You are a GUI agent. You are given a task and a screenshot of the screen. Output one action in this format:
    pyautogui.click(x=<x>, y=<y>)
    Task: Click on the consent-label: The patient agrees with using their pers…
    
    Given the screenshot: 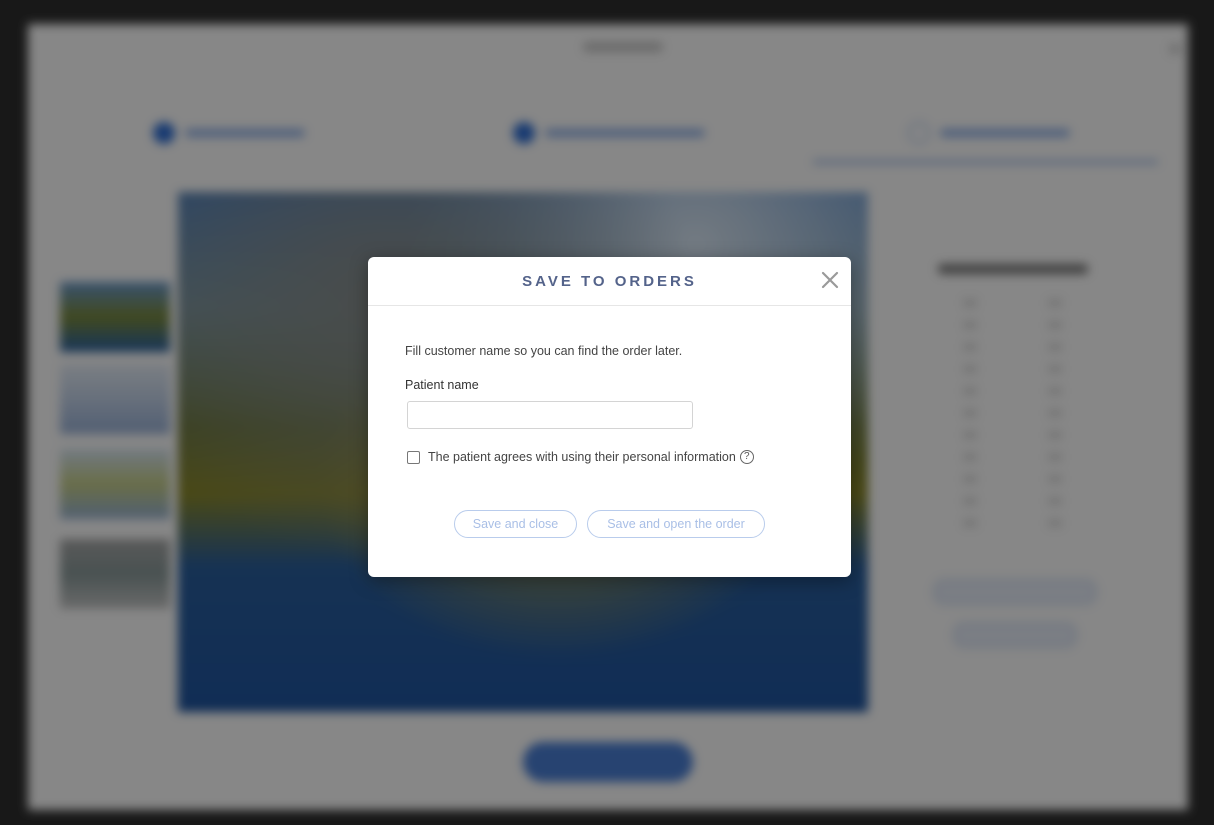 What is the action you would take?
    pyautogui.click(x=582, y=457)
    